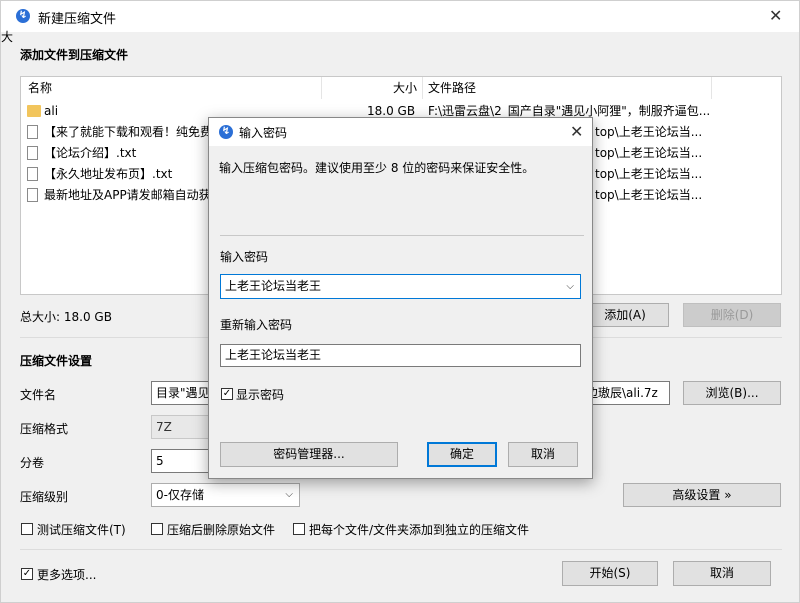  I want to click on volume-label: 分卷, so click(32, 463).